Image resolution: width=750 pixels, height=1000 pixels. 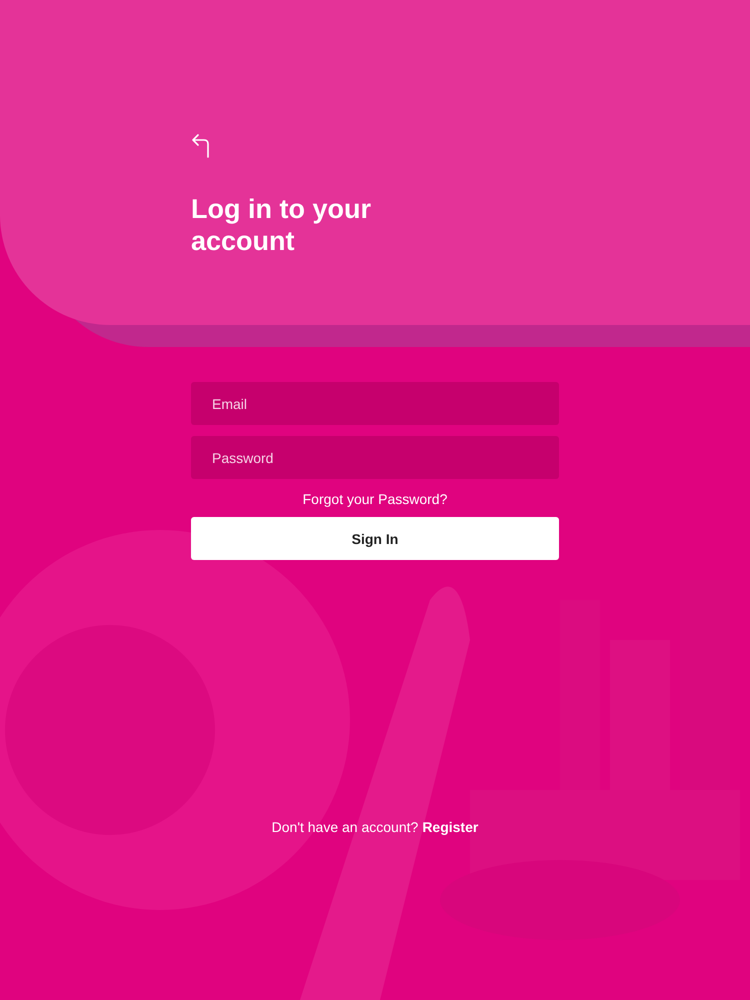 I want to click on back-button, so click(x=201, y=145).